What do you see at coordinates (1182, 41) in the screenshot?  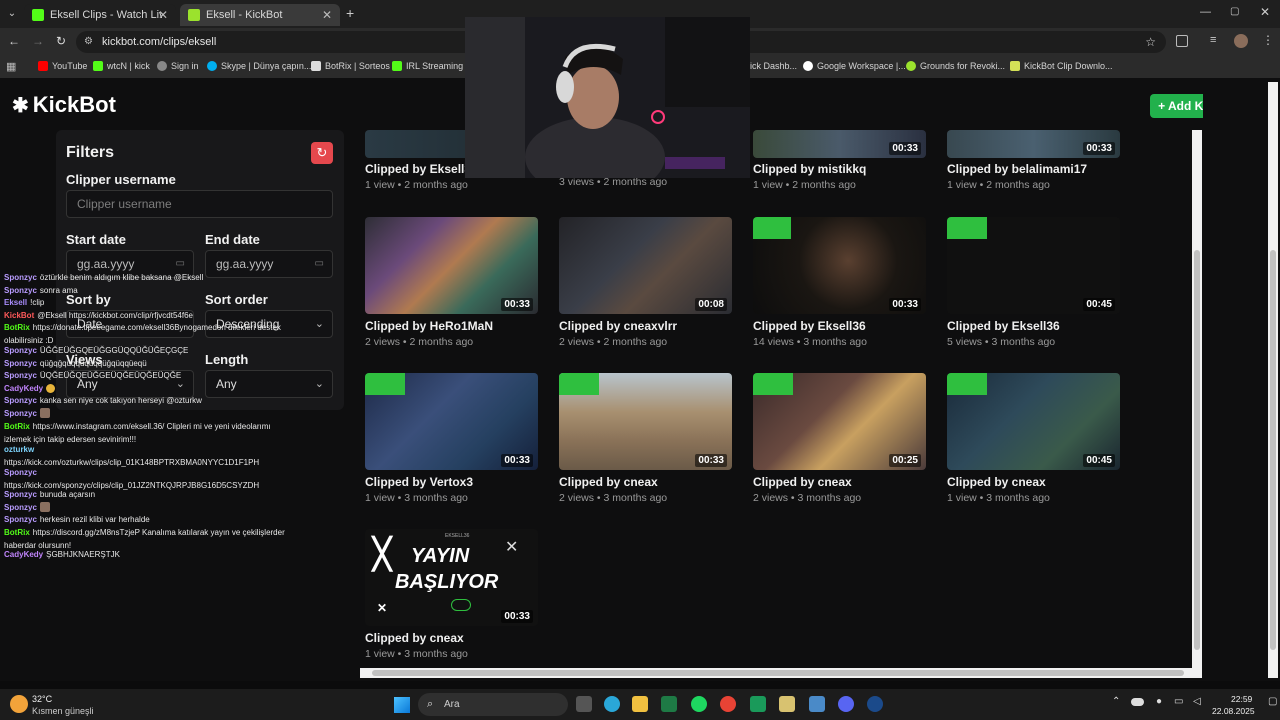 I see `extensions-icon` at bounding box center [1182, 41].